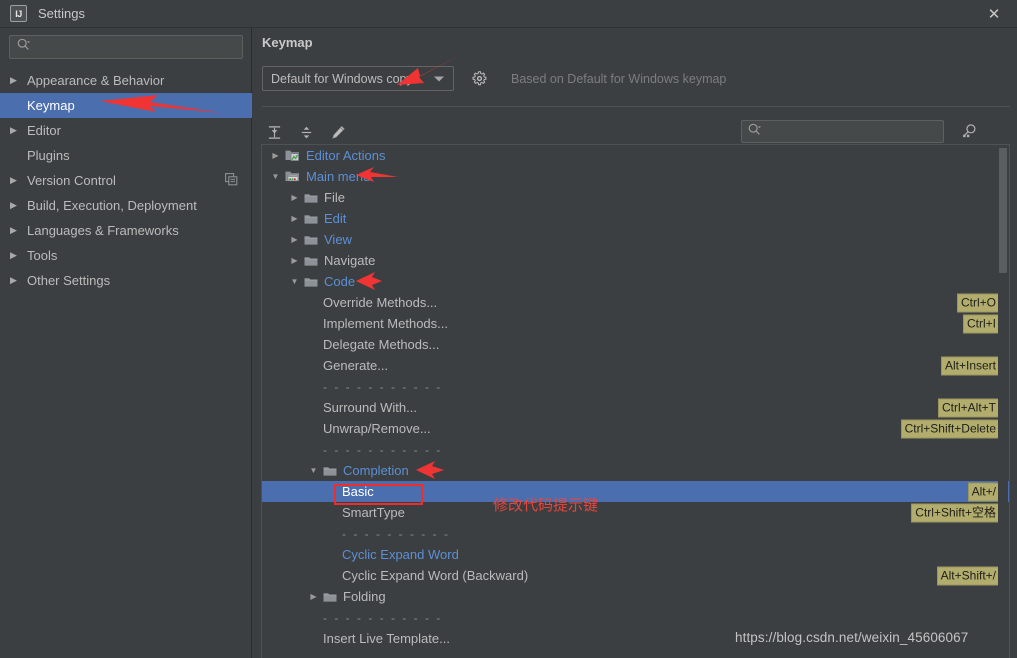 This screenshot has width=1017, height=658. I want to click on sidebar-item-other-settings: ▶ Other Settings, so click(126, 280).